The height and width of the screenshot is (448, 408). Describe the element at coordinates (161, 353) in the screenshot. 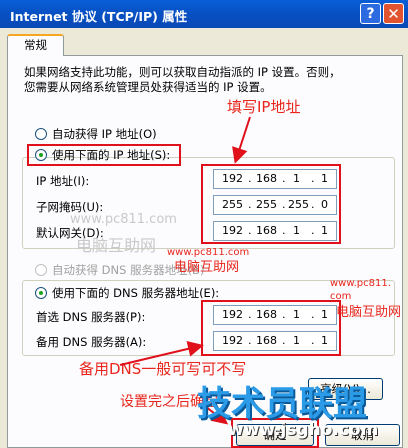

I see `arrow-to-alternate-dns` at that location.